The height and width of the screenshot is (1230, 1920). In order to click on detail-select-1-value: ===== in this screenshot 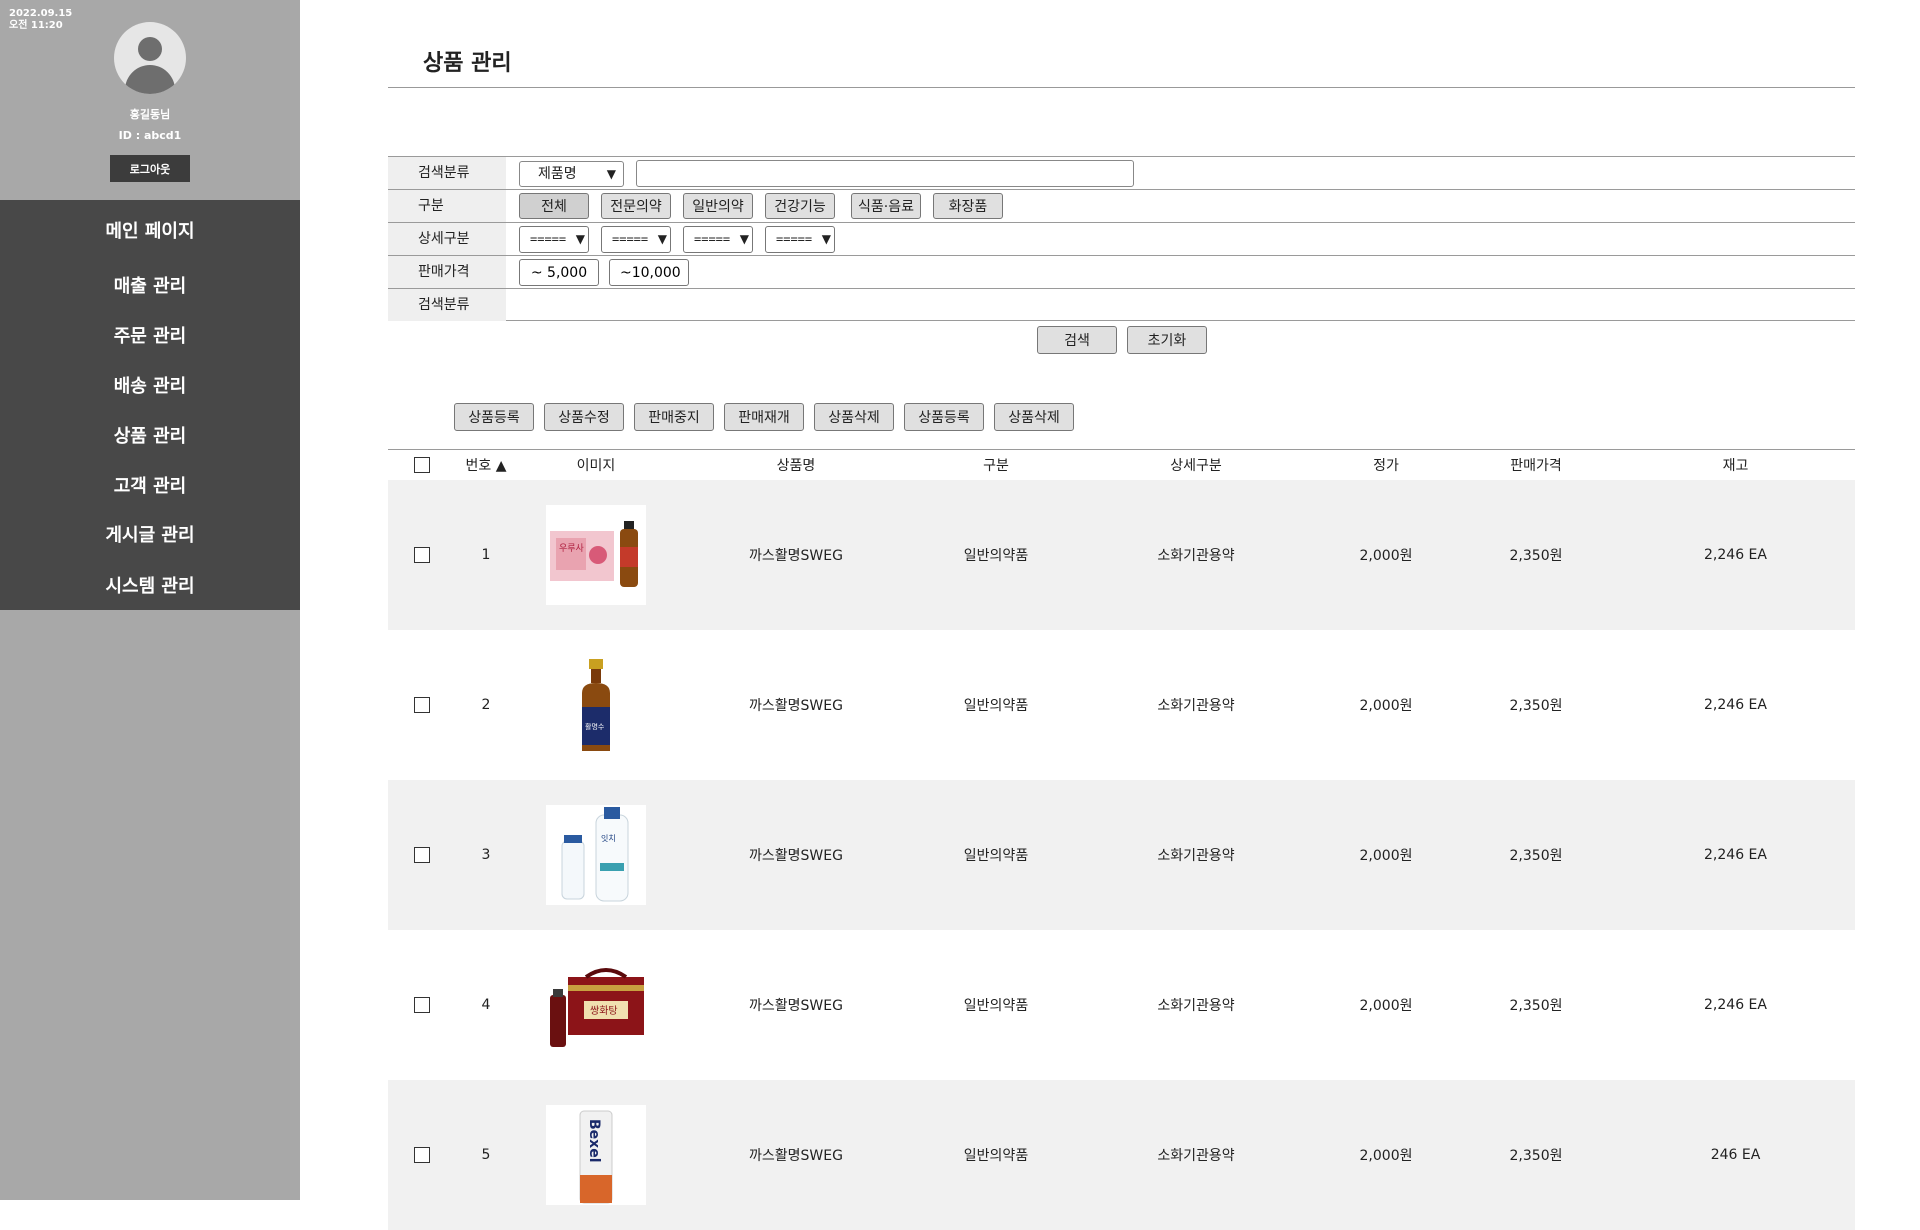, I will do `click(548, 239)`.